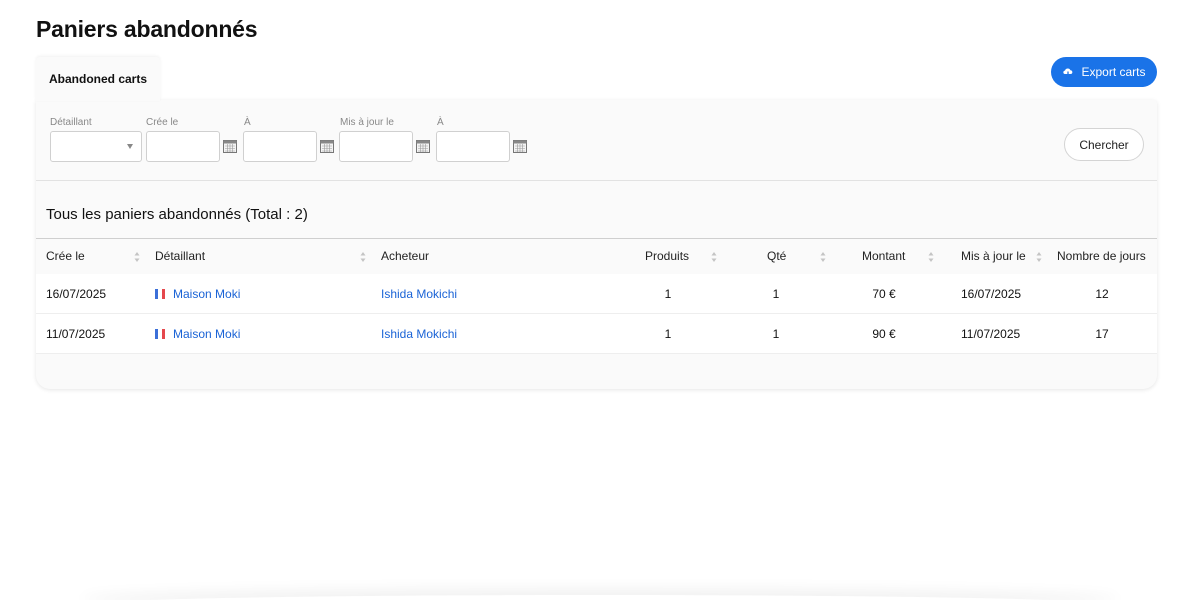 This screenshot has width=1200, height=600. What do you see at coordinates (776, 256) in the screenshot?
I see `column-header-qty: Qté` at bounding box center [776, 256].